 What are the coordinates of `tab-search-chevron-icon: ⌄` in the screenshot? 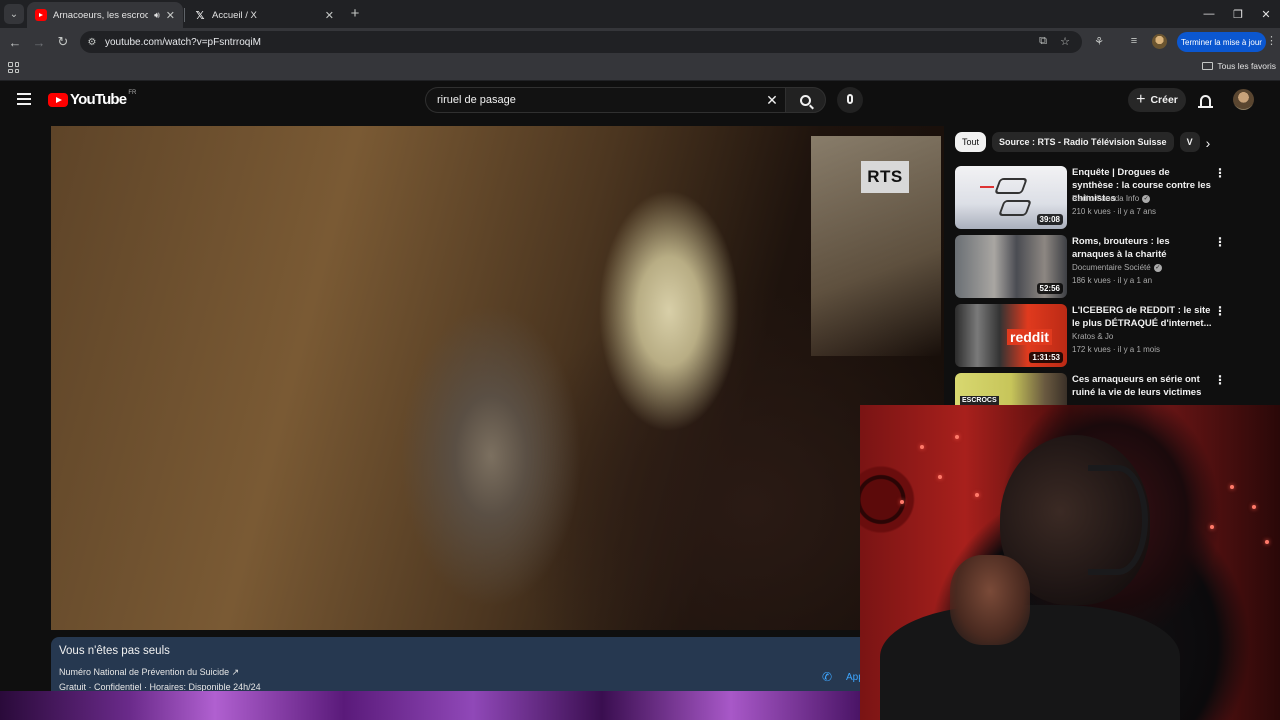 It's located at (14, 14).